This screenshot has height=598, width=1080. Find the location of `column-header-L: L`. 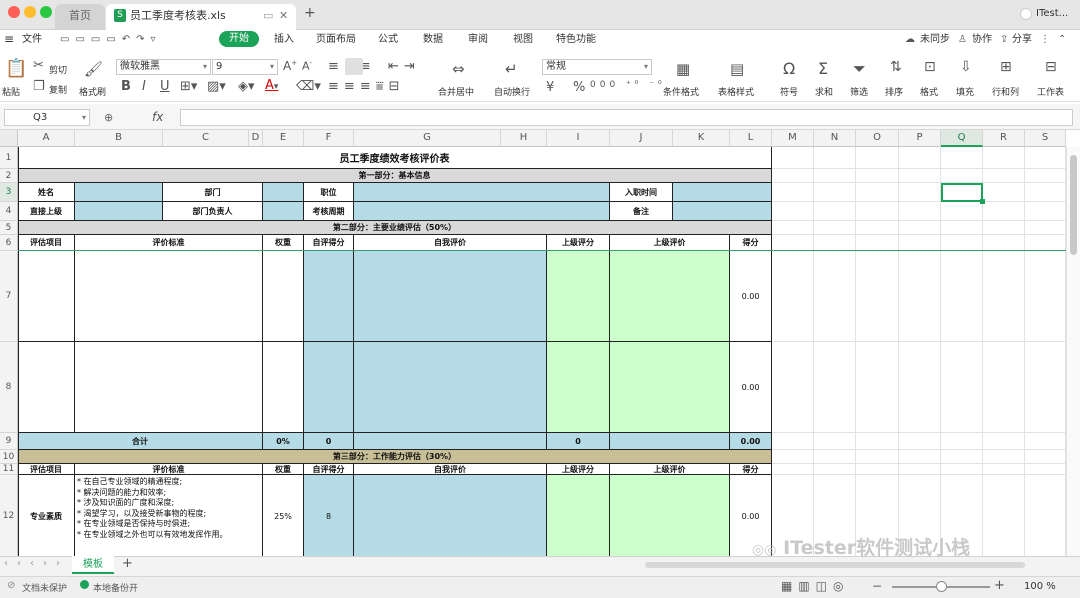

column-header-L: L is located at coordinates (751, 138).